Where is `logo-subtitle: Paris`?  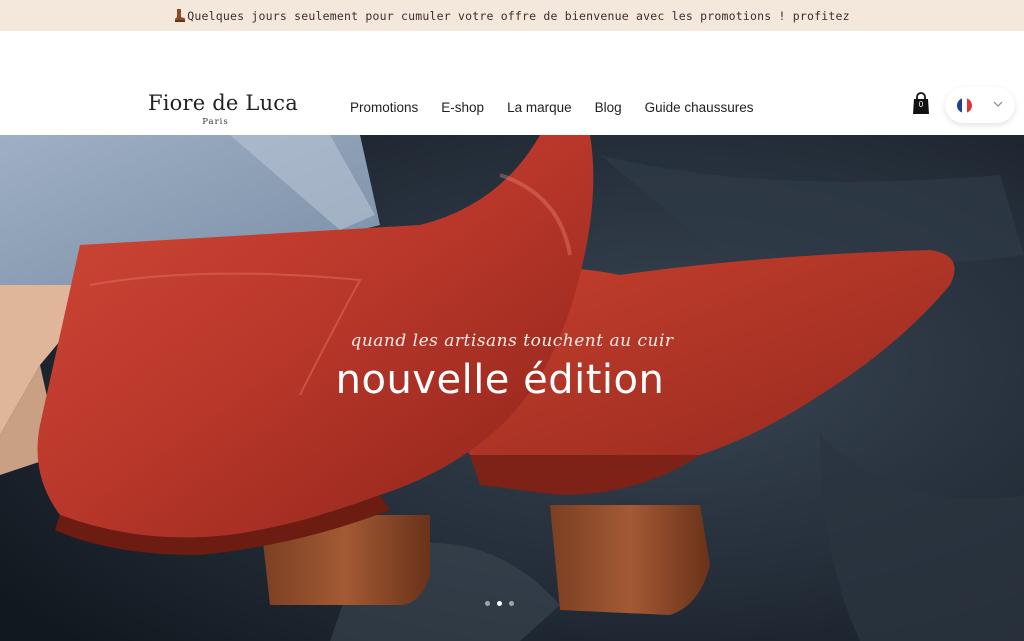 logo-subtitle: Paris is located at coordinates (215, 122).